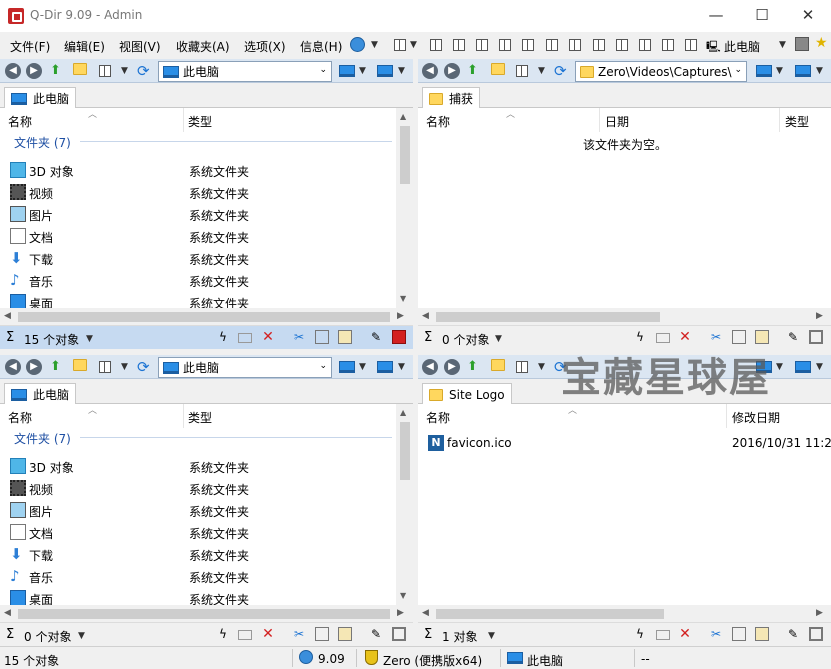 The image size is (831, 669). I want to click on list-item: ⬇ 下载 系统文件夹, so click(206, 554).